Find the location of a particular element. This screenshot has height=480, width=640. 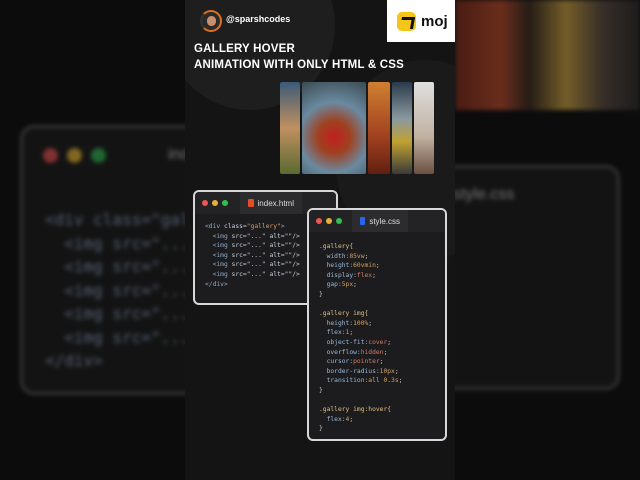

tab-style-css: style.css is located at coordinates (380, 221).